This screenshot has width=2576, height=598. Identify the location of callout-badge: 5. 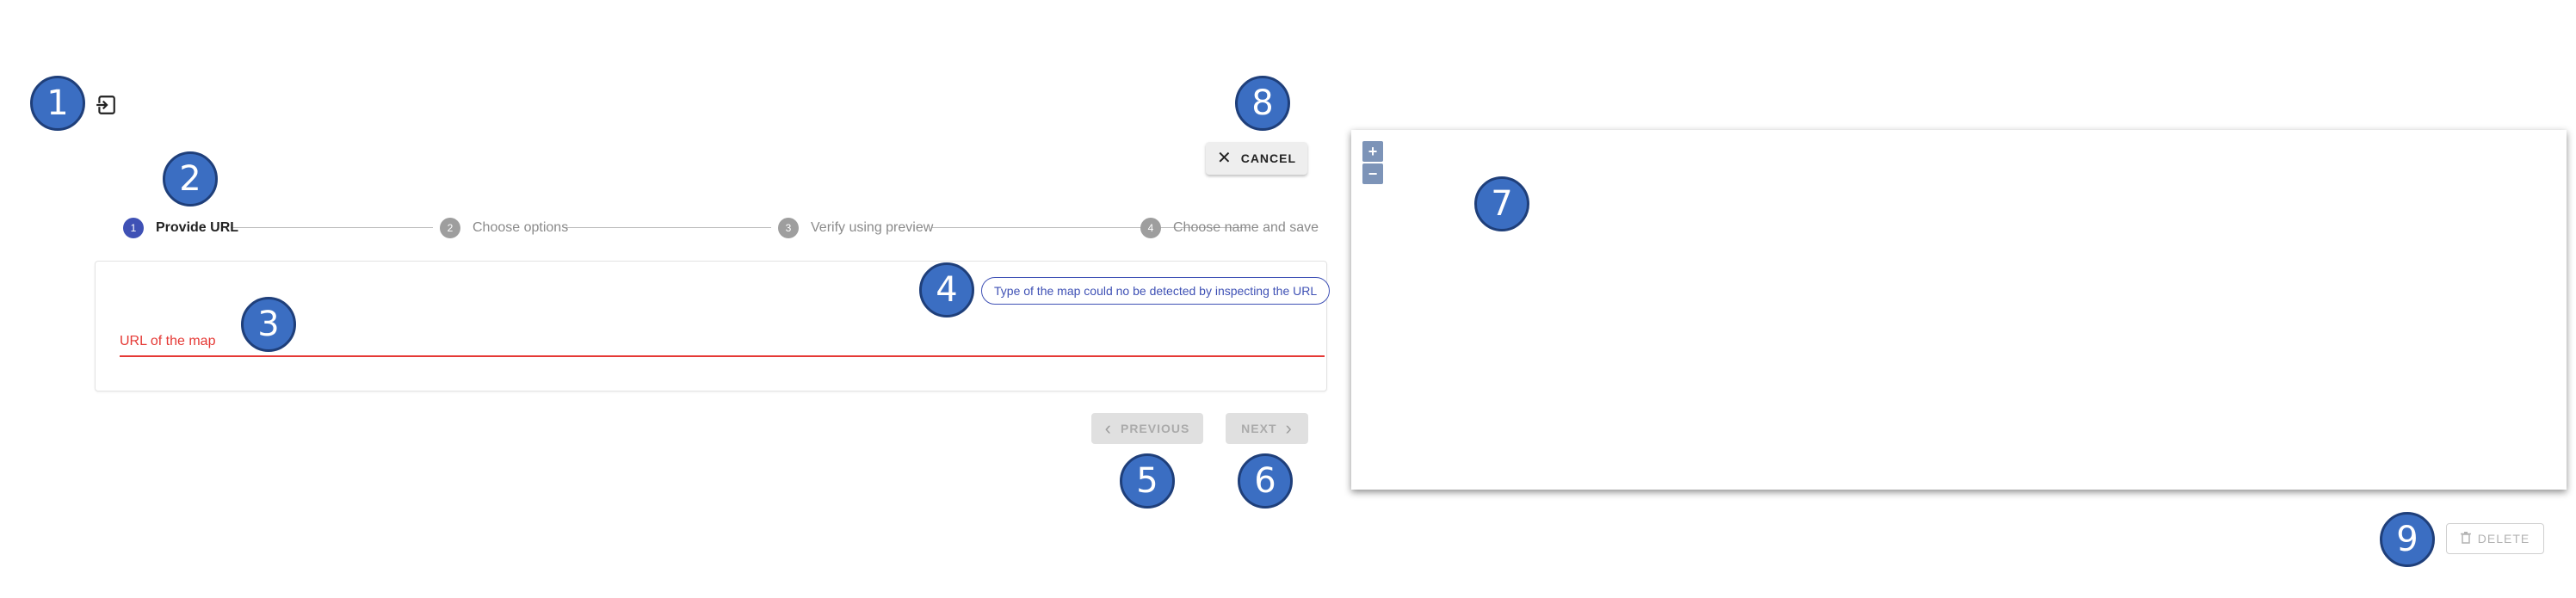
(1147, 481).